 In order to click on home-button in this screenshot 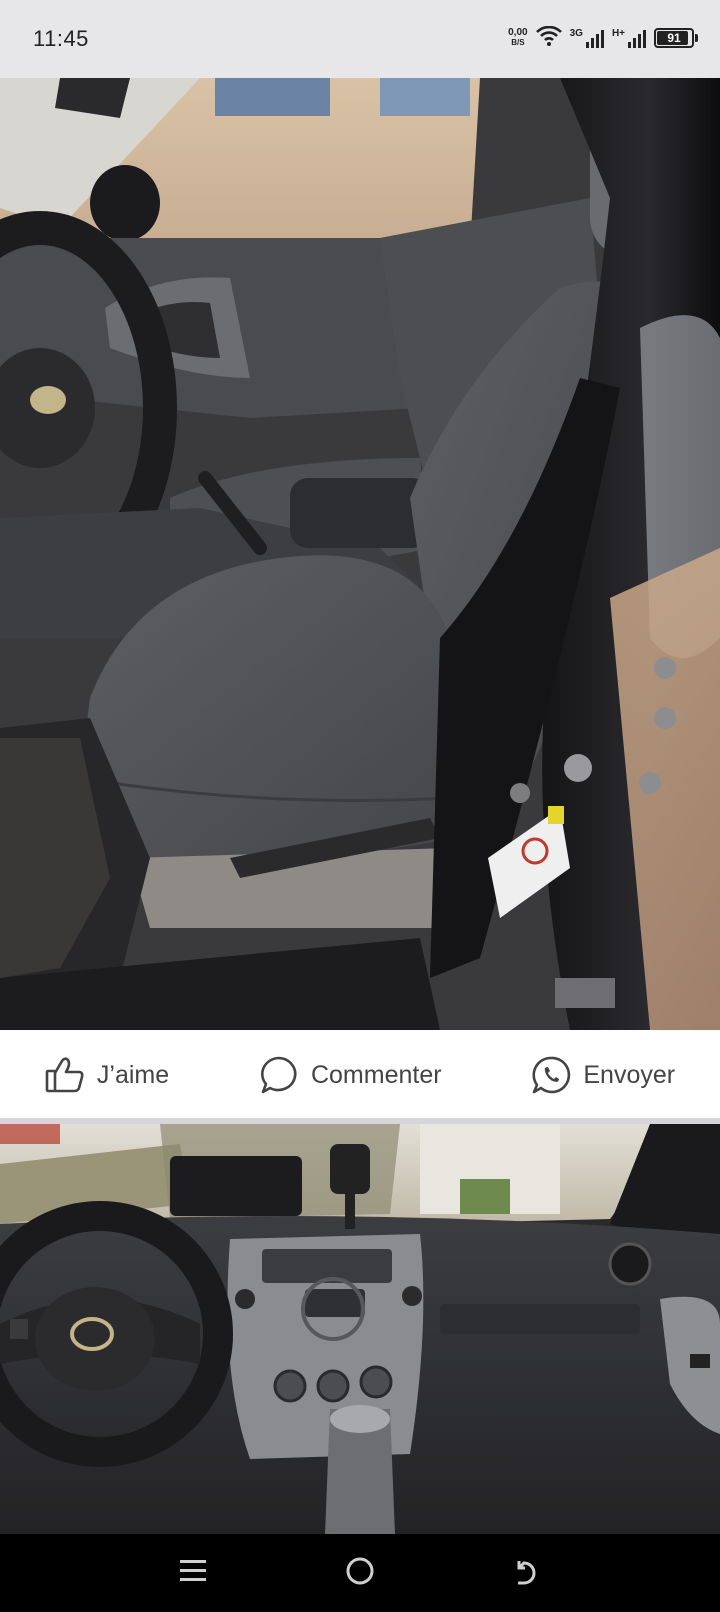, I will do `click(360, 1573)`.